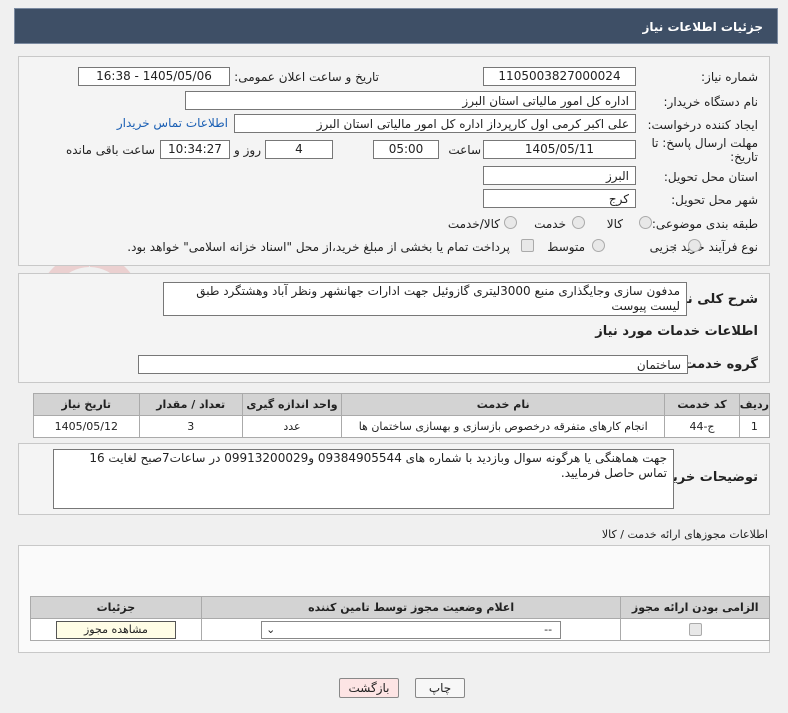  I want to click on deadline-time-field: 05:00, so click(406, 149).